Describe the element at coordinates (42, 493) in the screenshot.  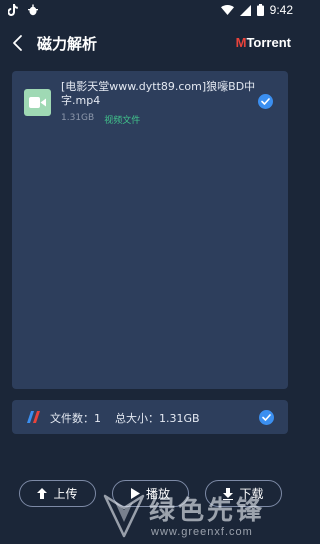
I see `arrow-up-icon` at that location.